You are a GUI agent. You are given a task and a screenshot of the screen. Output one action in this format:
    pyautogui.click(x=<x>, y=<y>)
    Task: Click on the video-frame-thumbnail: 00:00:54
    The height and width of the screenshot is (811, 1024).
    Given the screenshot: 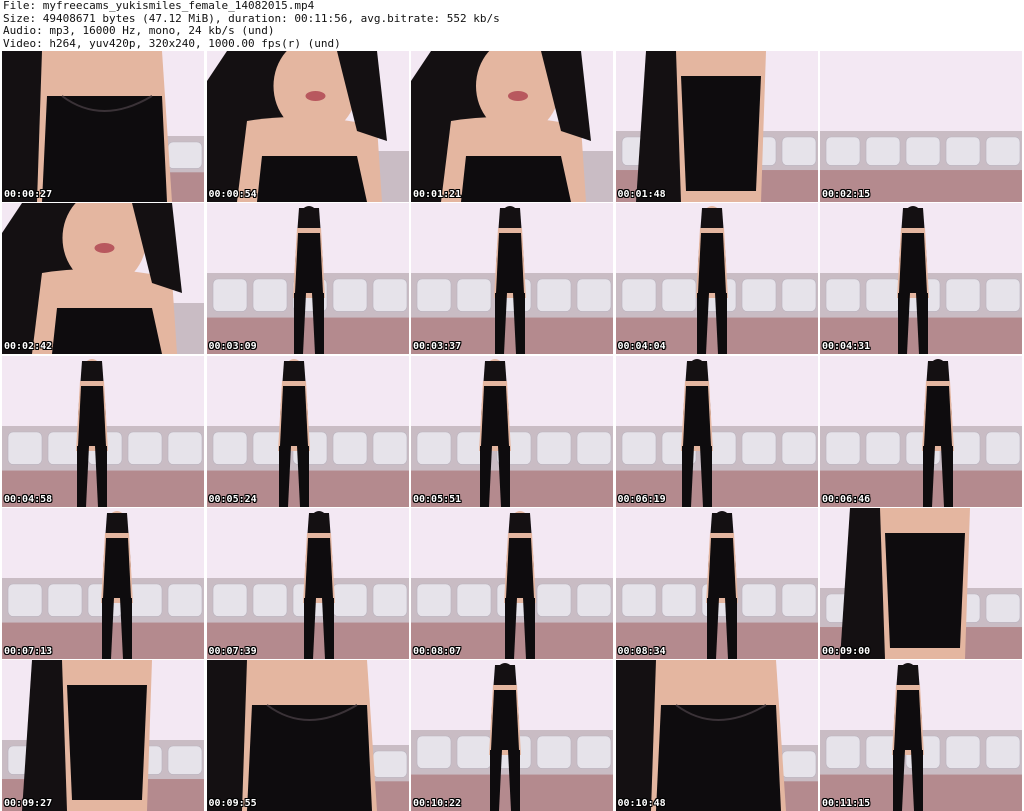 What is the action you would take?
    pyautogui.click(x=307, y=126)
    